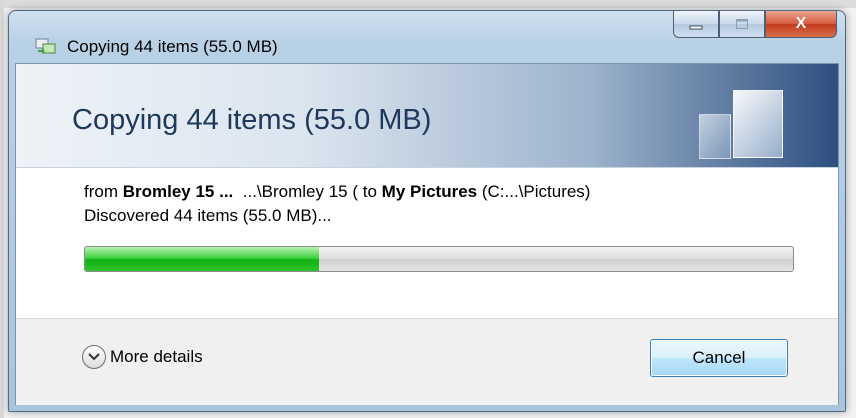 This screenshot has width=856, height=418. I want to click on copy-icon, so click(46, 46).